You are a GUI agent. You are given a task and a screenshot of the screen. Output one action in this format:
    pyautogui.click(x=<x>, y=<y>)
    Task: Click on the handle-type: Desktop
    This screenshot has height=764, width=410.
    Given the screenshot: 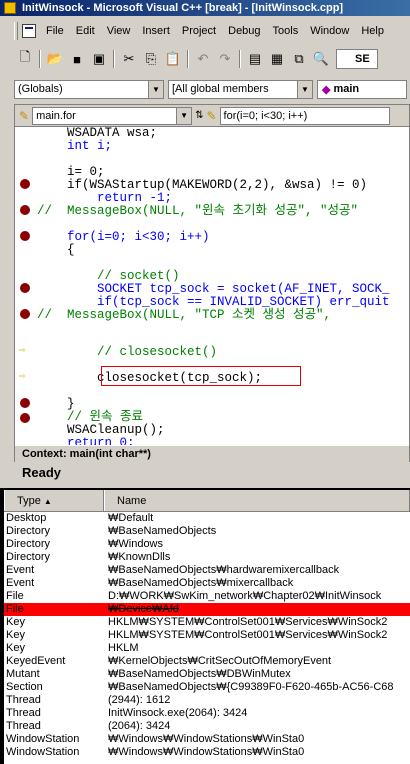 What is the action you would take?
    pyautogui.click(x=26, y=518)
    